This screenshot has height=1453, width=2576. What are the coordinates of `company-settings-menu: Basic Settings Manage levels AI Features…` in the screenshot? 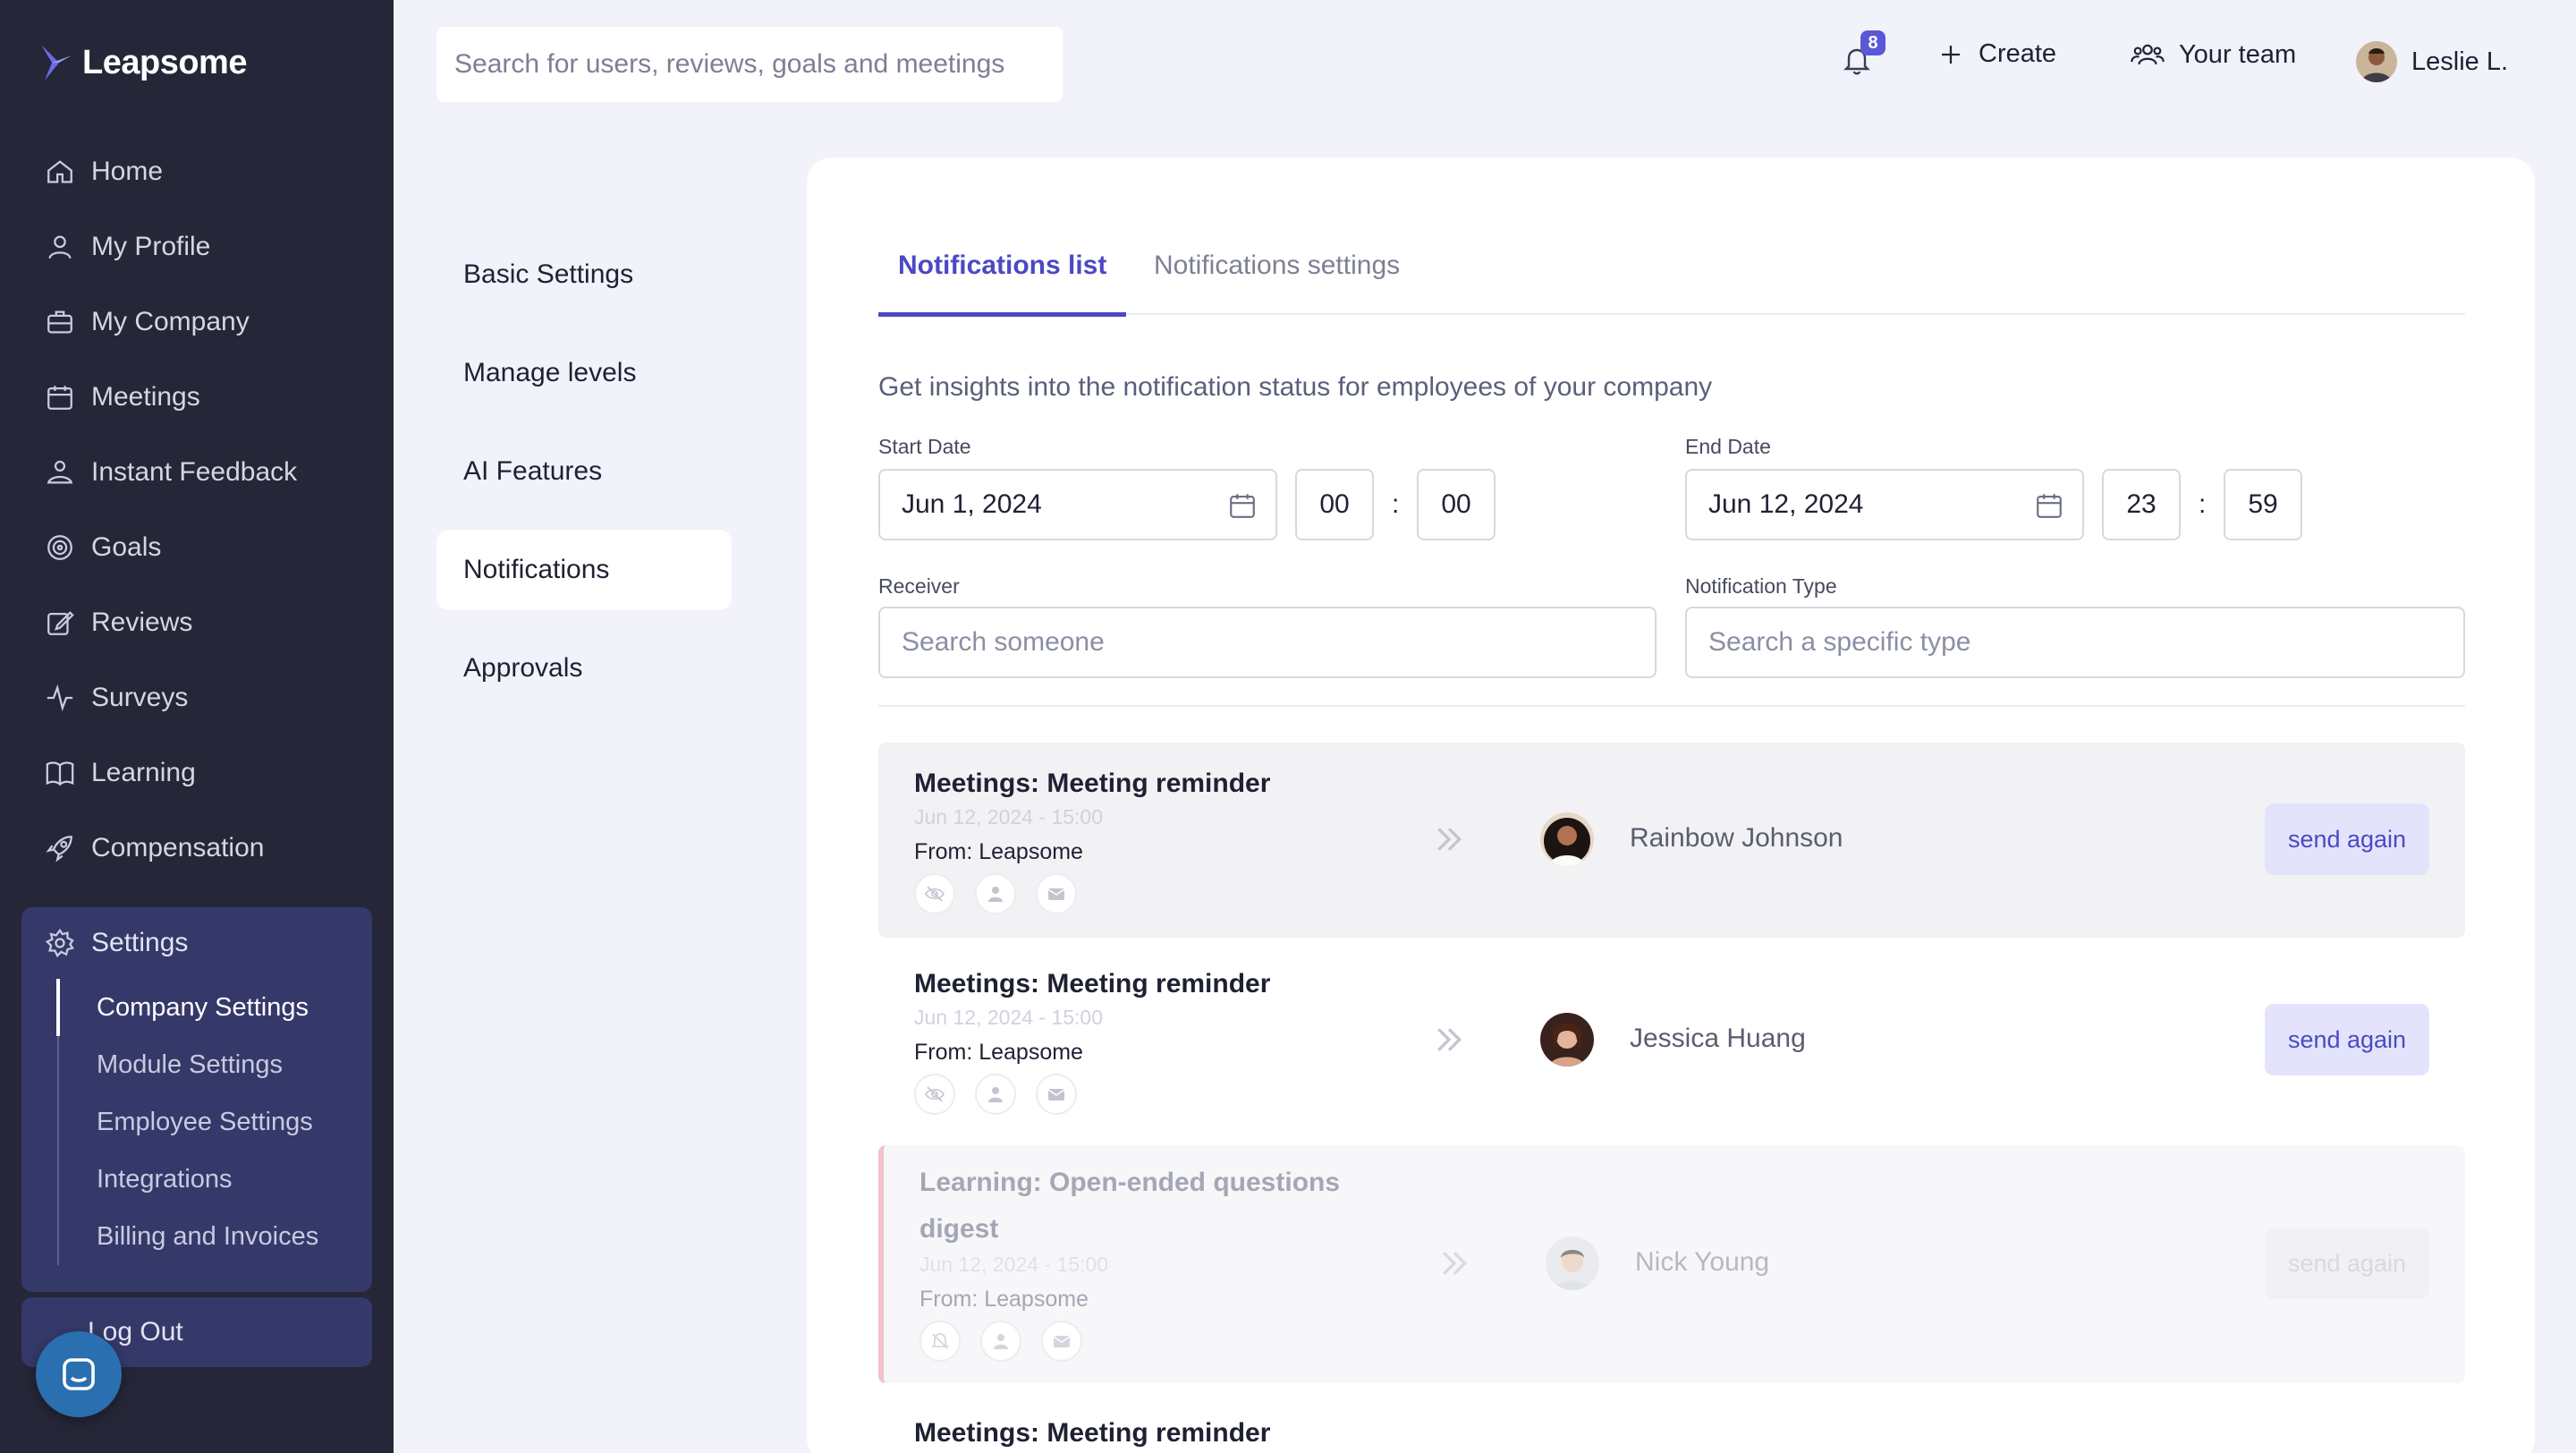 It's located at (584, 480).